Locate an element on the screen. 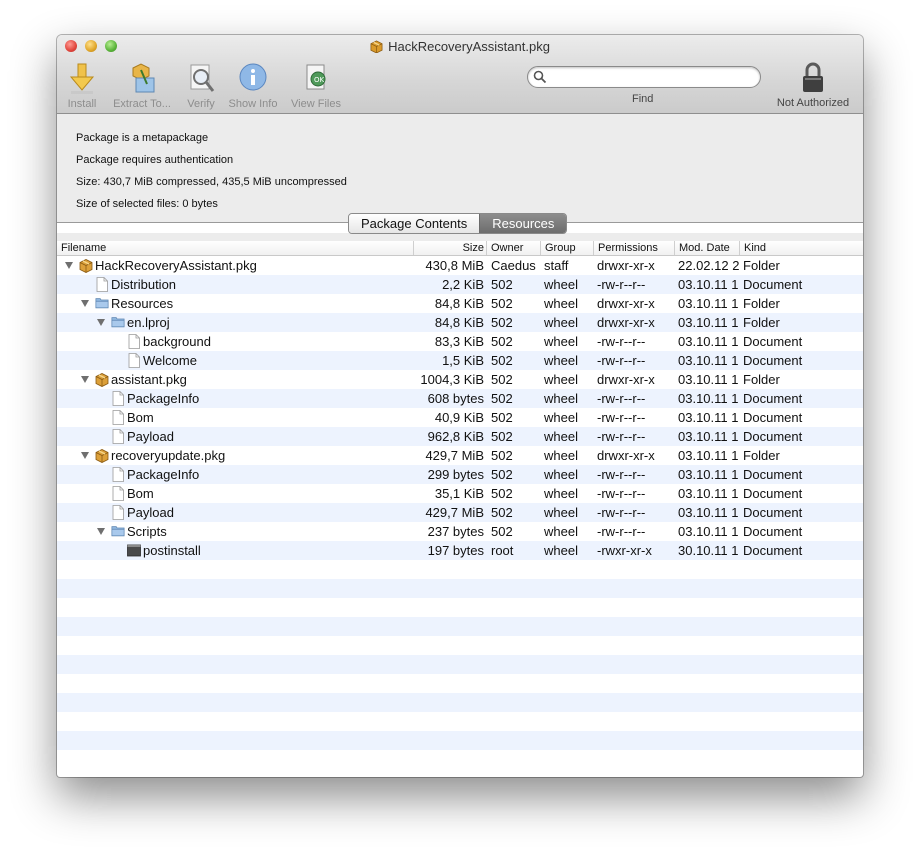 The height and width of the screenshot is (856, 920). tab-package-contents: Package Contents is located at coordinates (414, 223).